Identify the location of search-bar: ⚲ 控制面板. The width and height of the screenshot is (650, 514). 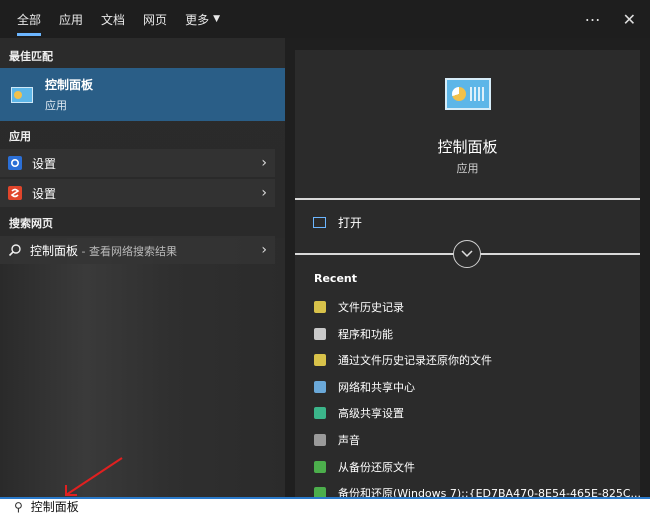
(325, 505).